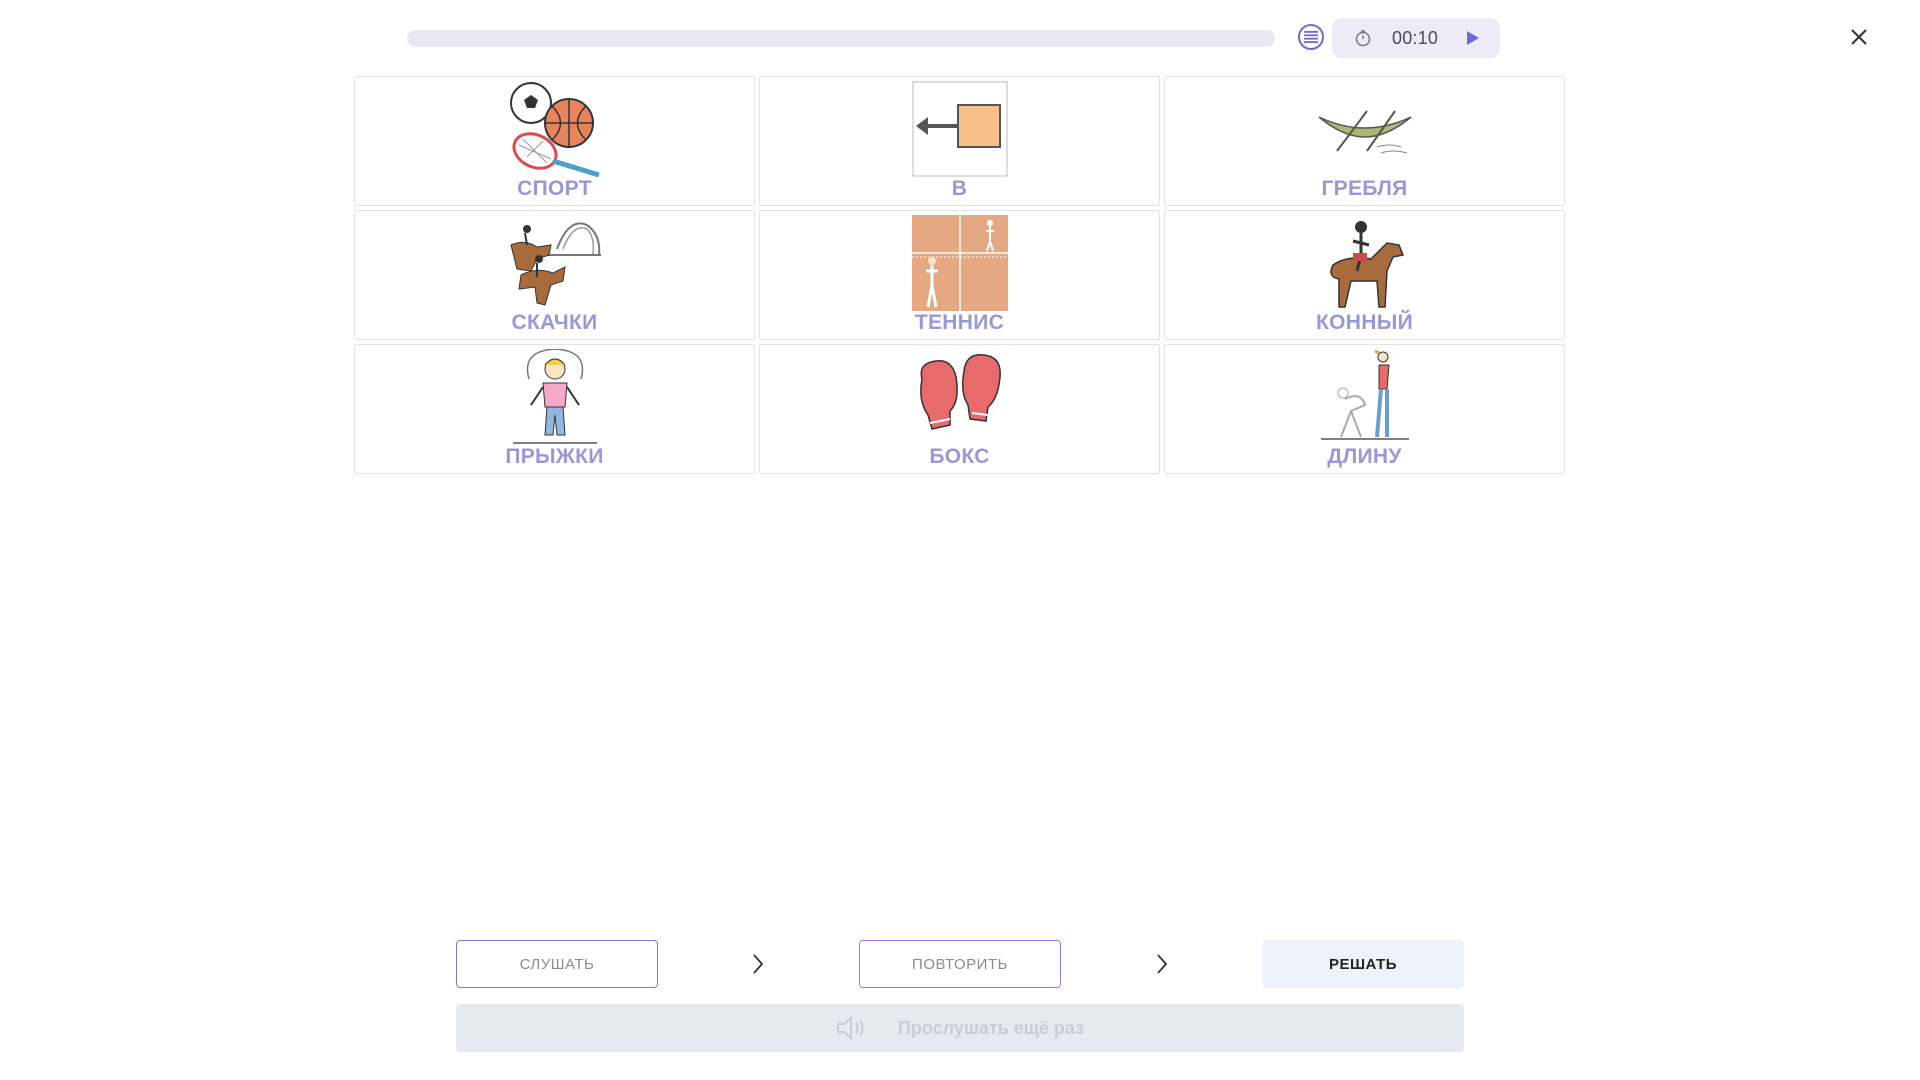 This screenshot has height=1080, width=1920. Describe the element at coordinates (1363, 964) in the screenshot. I see `solve-button: РЕШАТЬ` at that location.